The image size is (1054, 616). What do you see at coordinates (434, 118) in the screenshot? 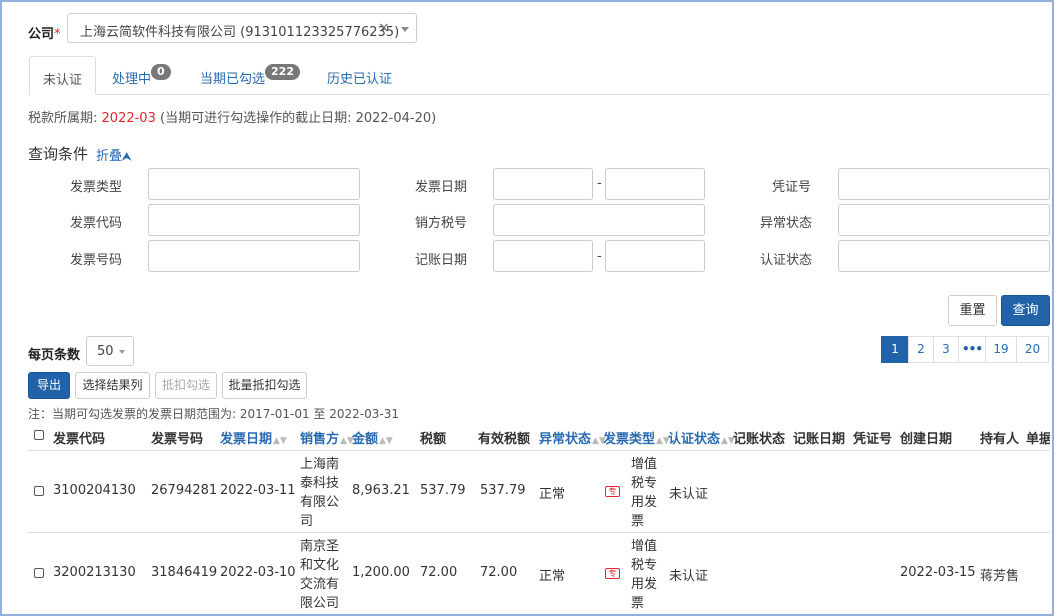
I see `deadline-suffix: )` at bounding box center [434, 118].